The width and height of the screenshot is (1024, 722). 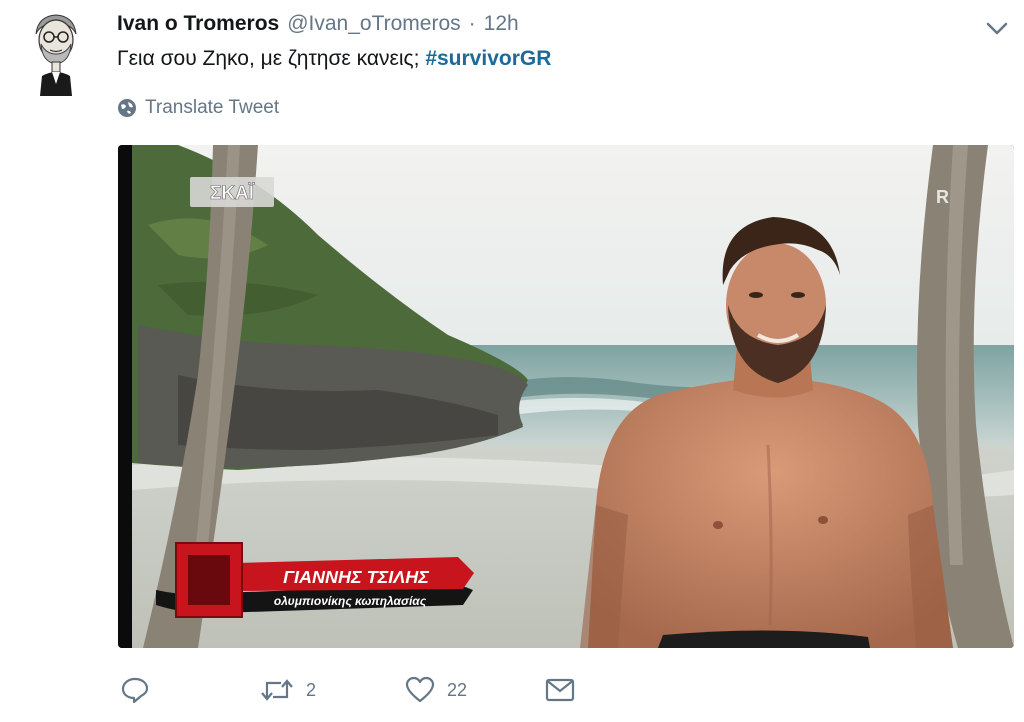 What do you see at coordinates (560, 690) in the screenshot?
I see `envelope-icon` at bounding box center [560, 690].